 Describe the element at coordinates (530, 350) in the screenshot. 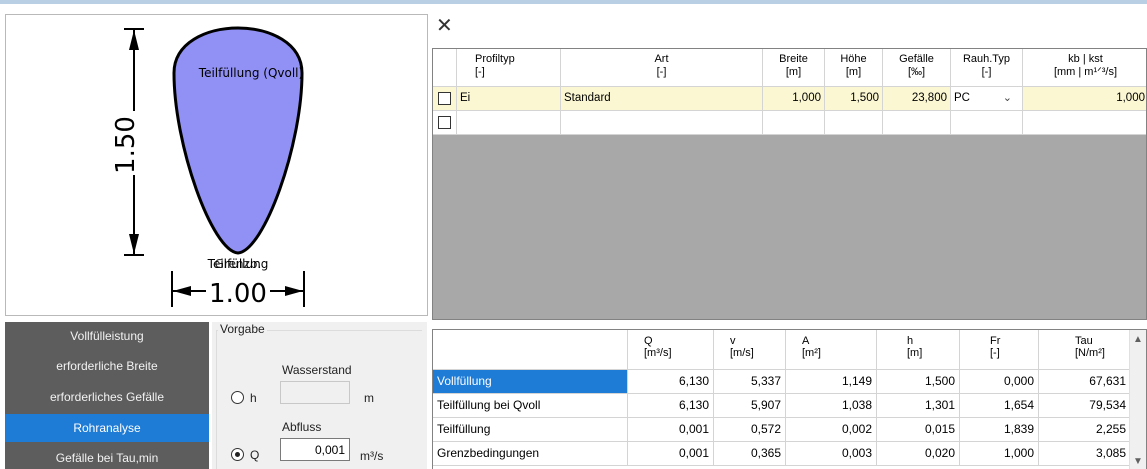

I see `results-header-corner` at that location.